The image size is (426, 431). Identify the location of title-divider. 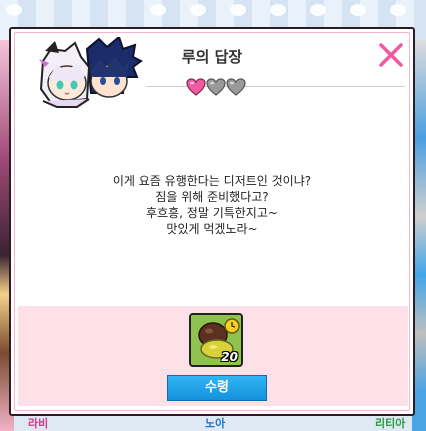
(275, 86).